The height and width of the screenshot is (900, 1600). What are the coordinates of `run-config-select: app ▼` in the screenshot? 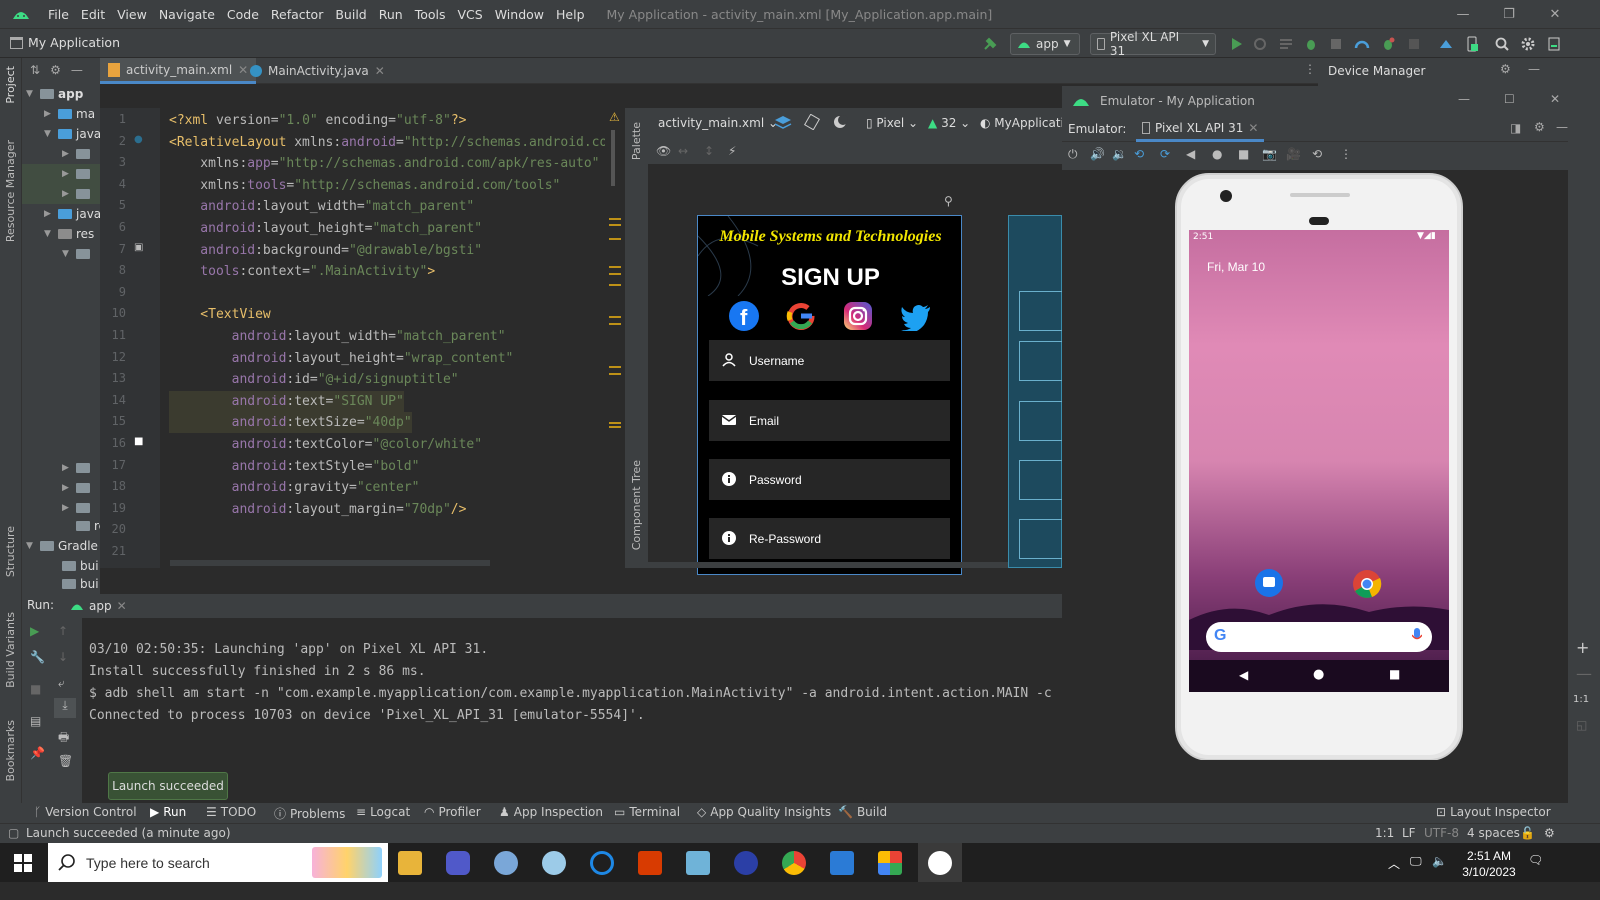 It's located at (1045, 44).